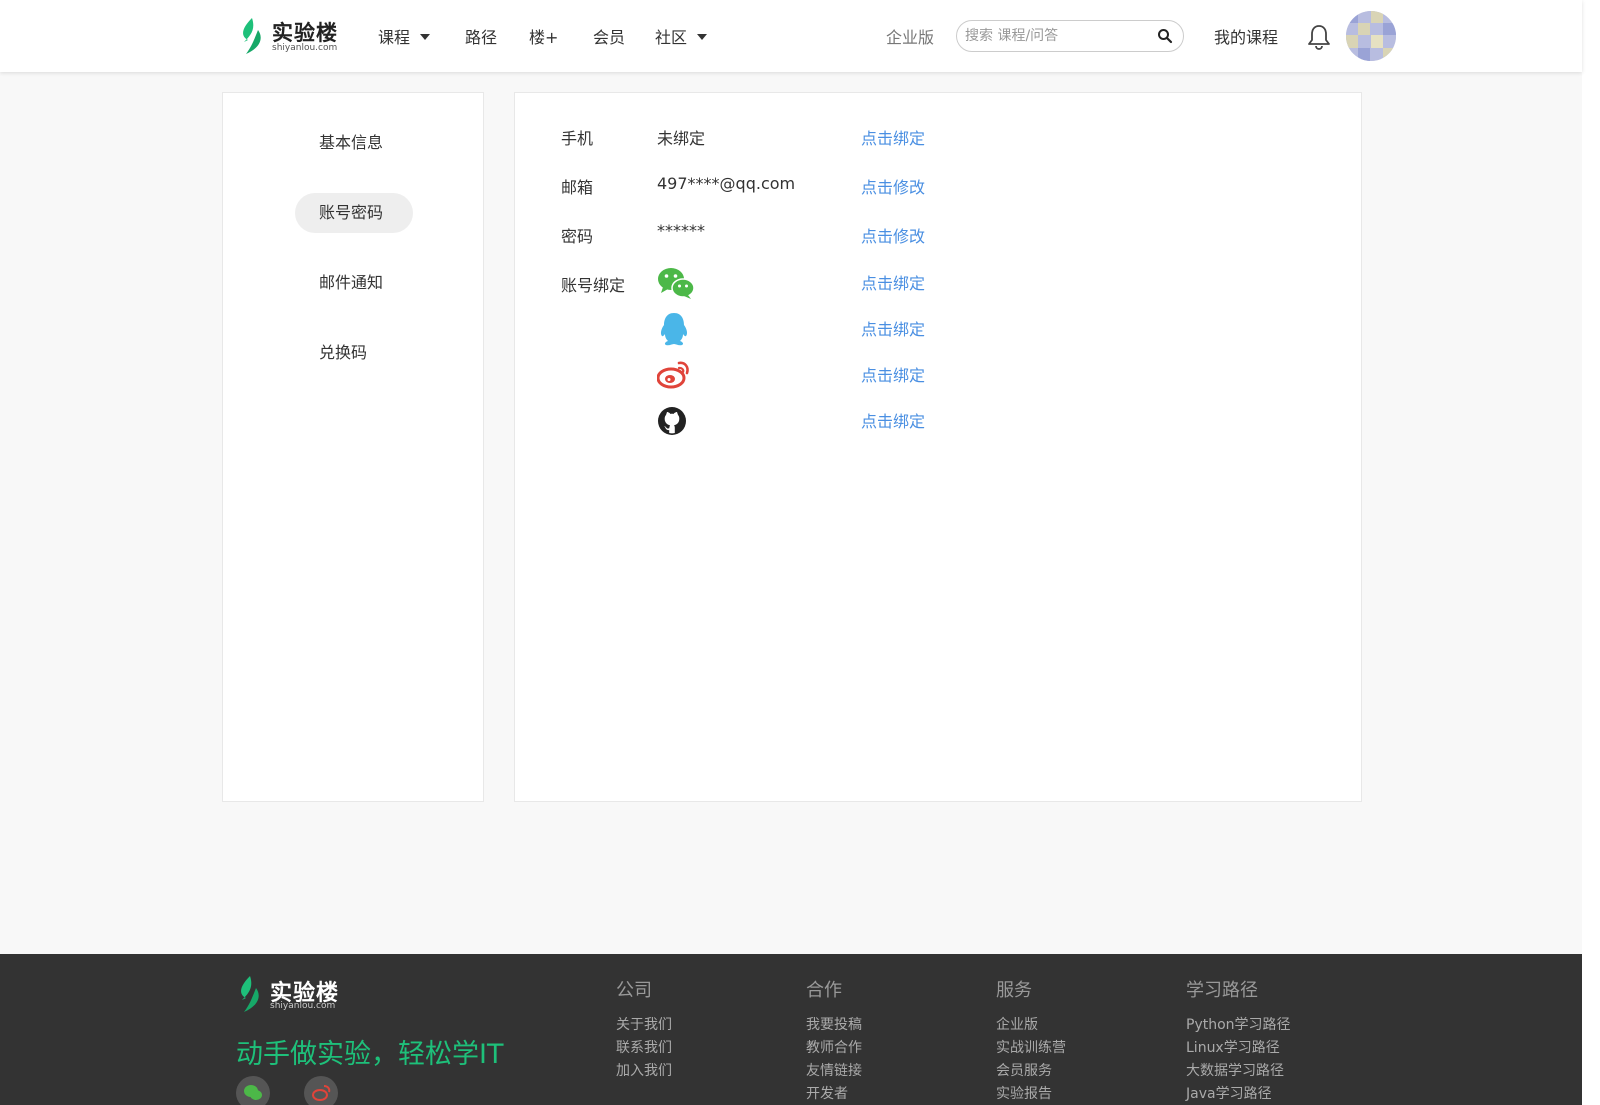 The width and height of the screenshot is (1600, 1105). What do you see at coordinates (681, 230) in the screenshot?
I see `password-value: ******` at bounding box center [681, 230].